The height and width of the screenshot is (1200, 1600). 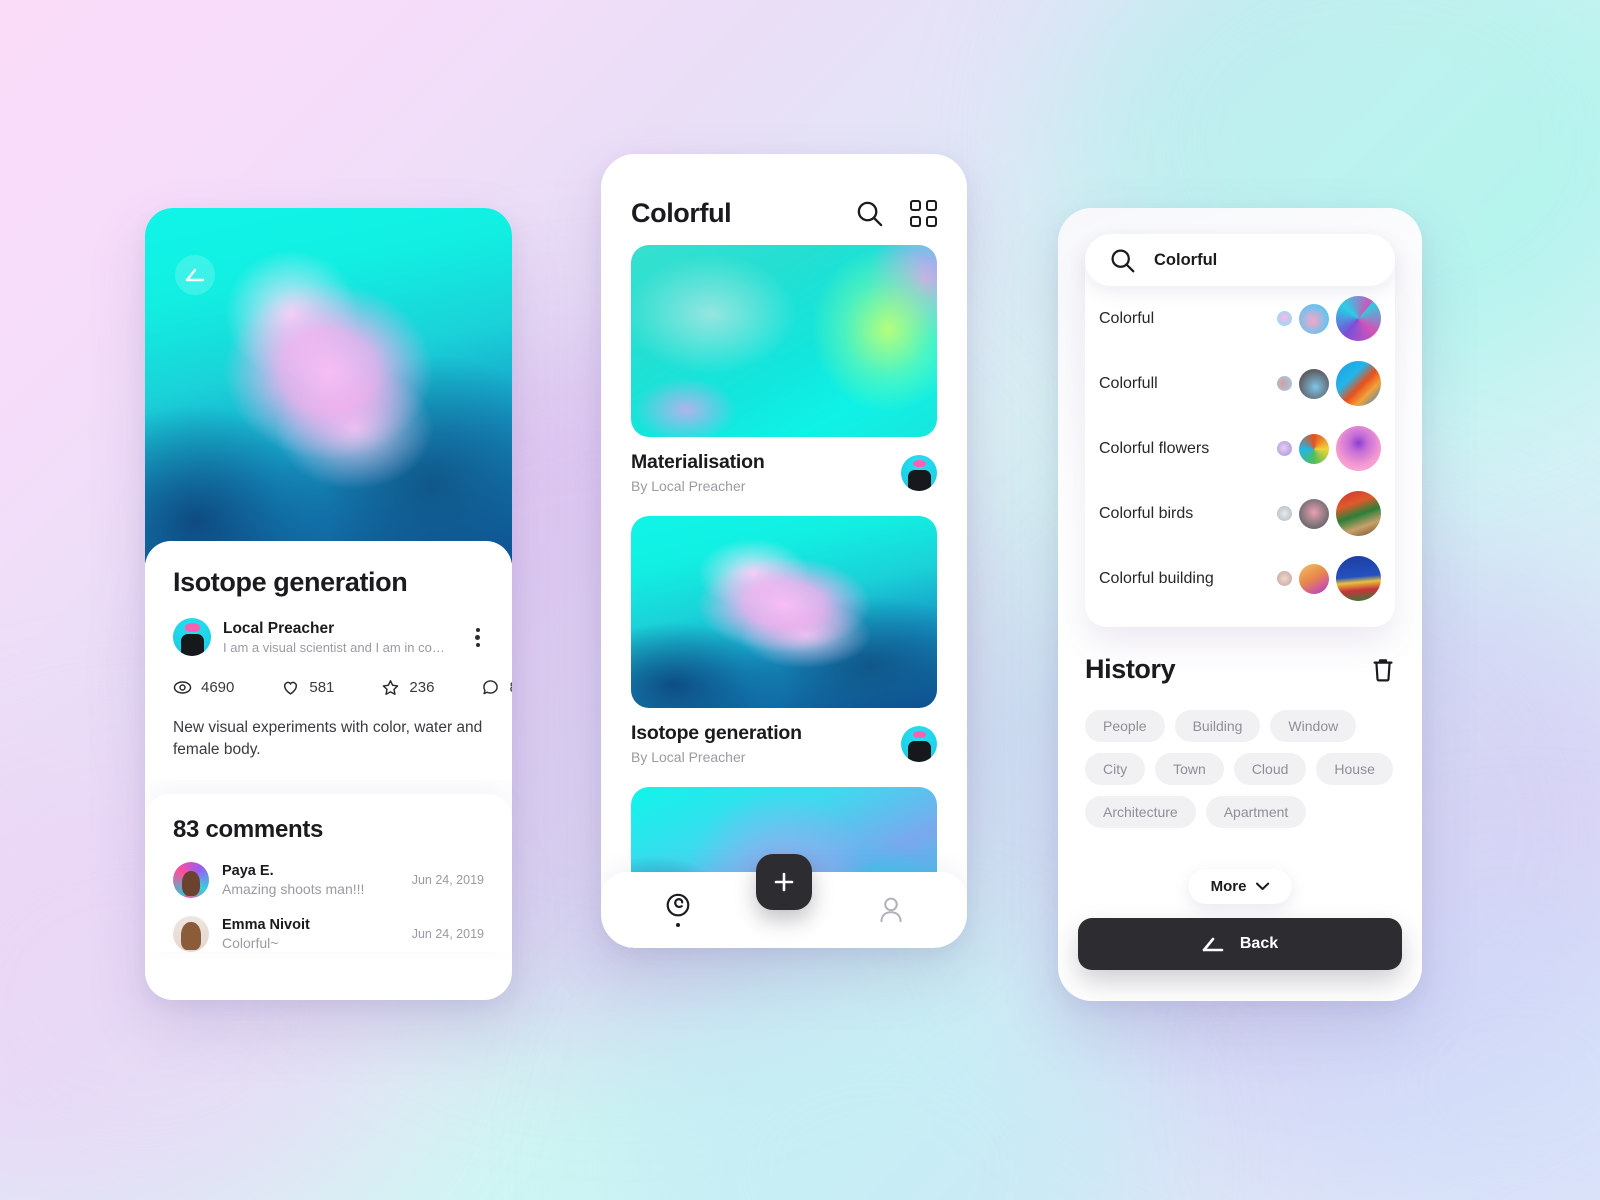 I want to click on feed-card-title: Materialisation, so click(x=698, y=462).